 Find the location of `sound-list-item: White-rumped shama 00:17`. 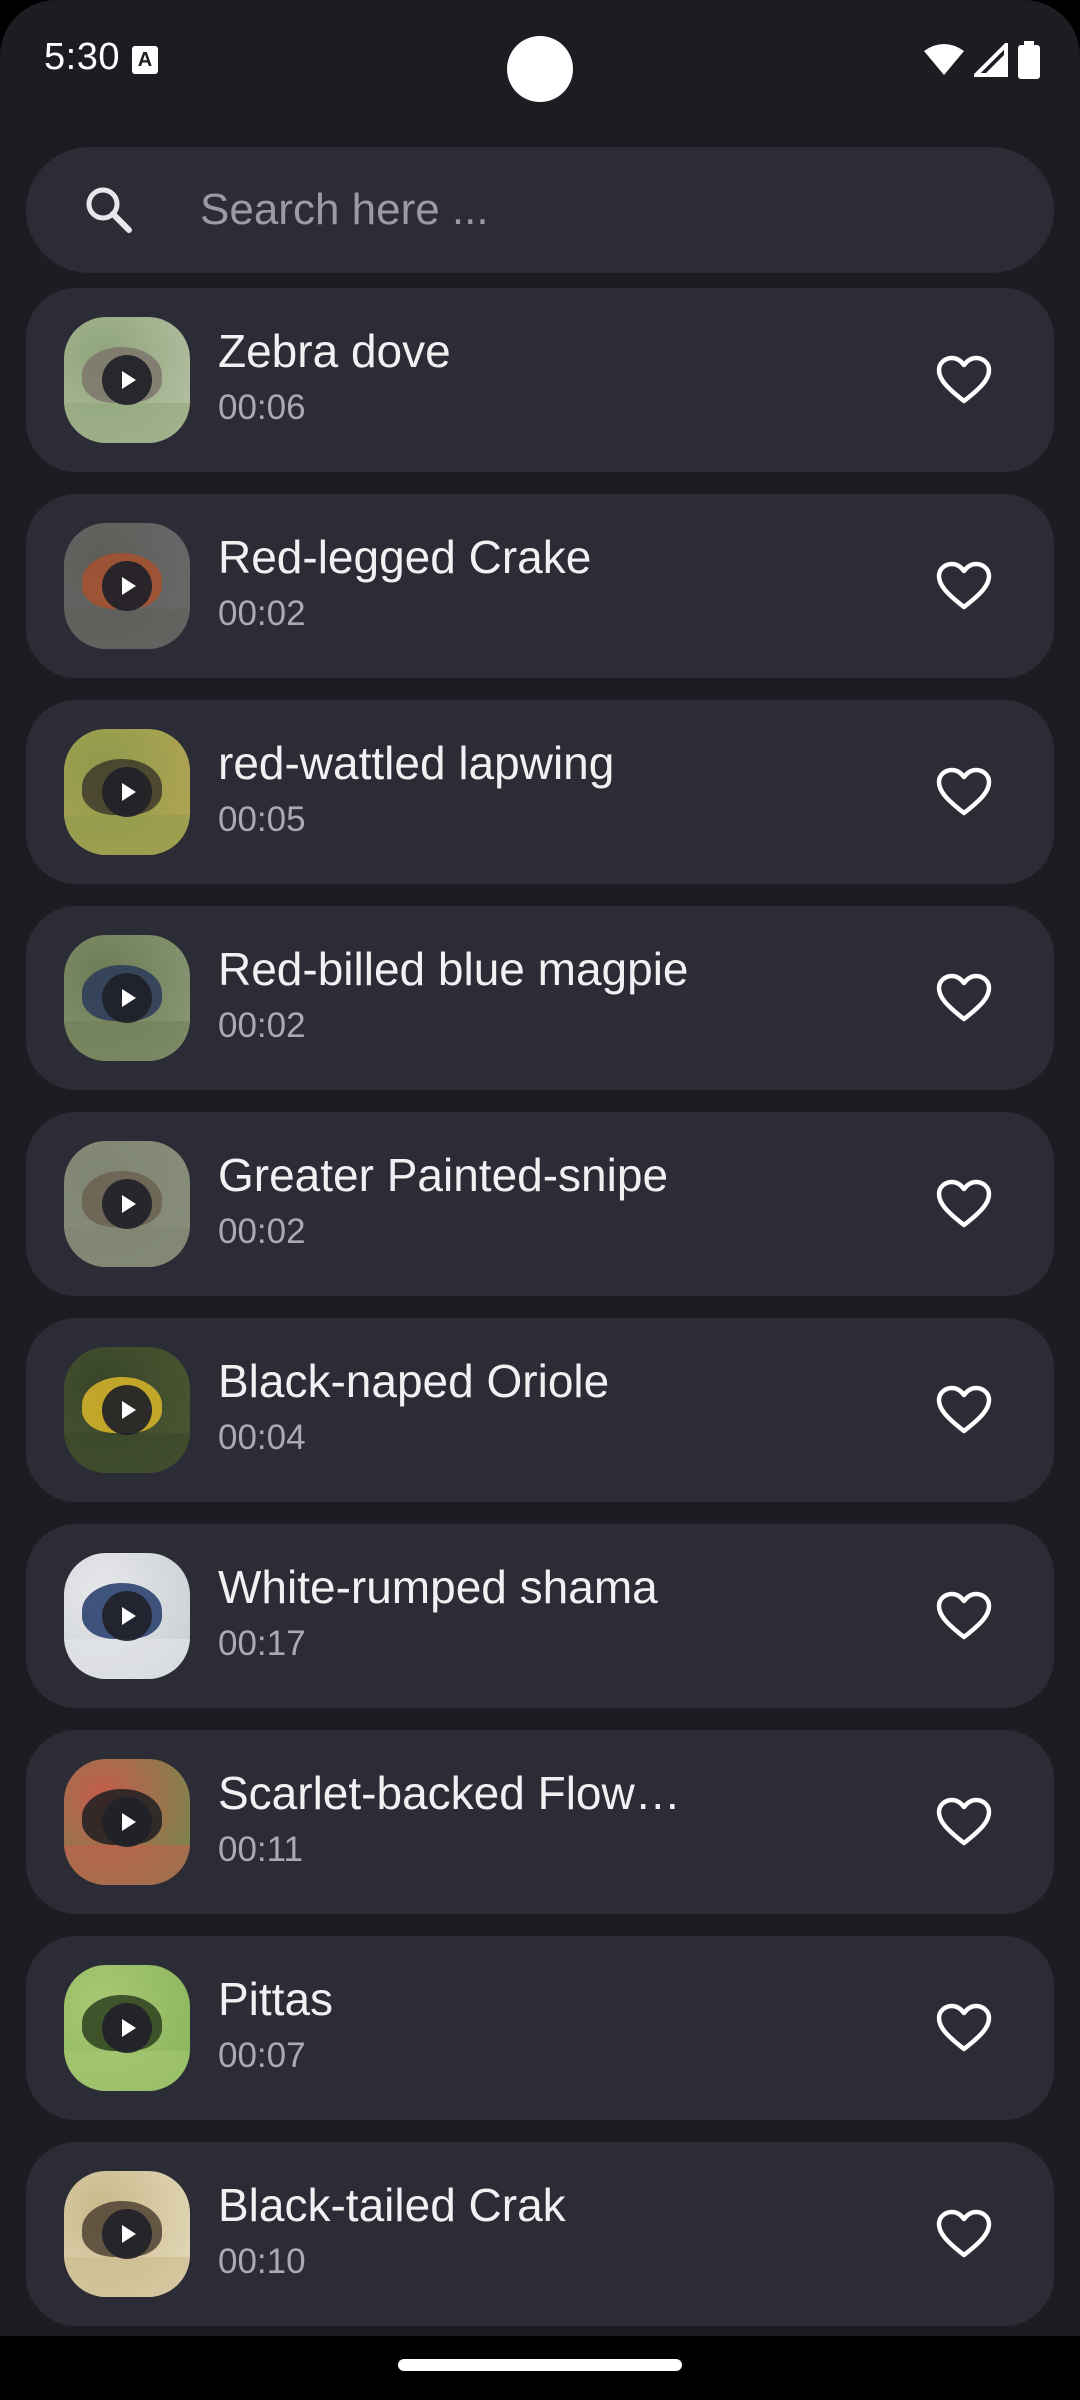

sound-list-item: White-rumped shama 00:17 is located at coordinates (540, 1616).